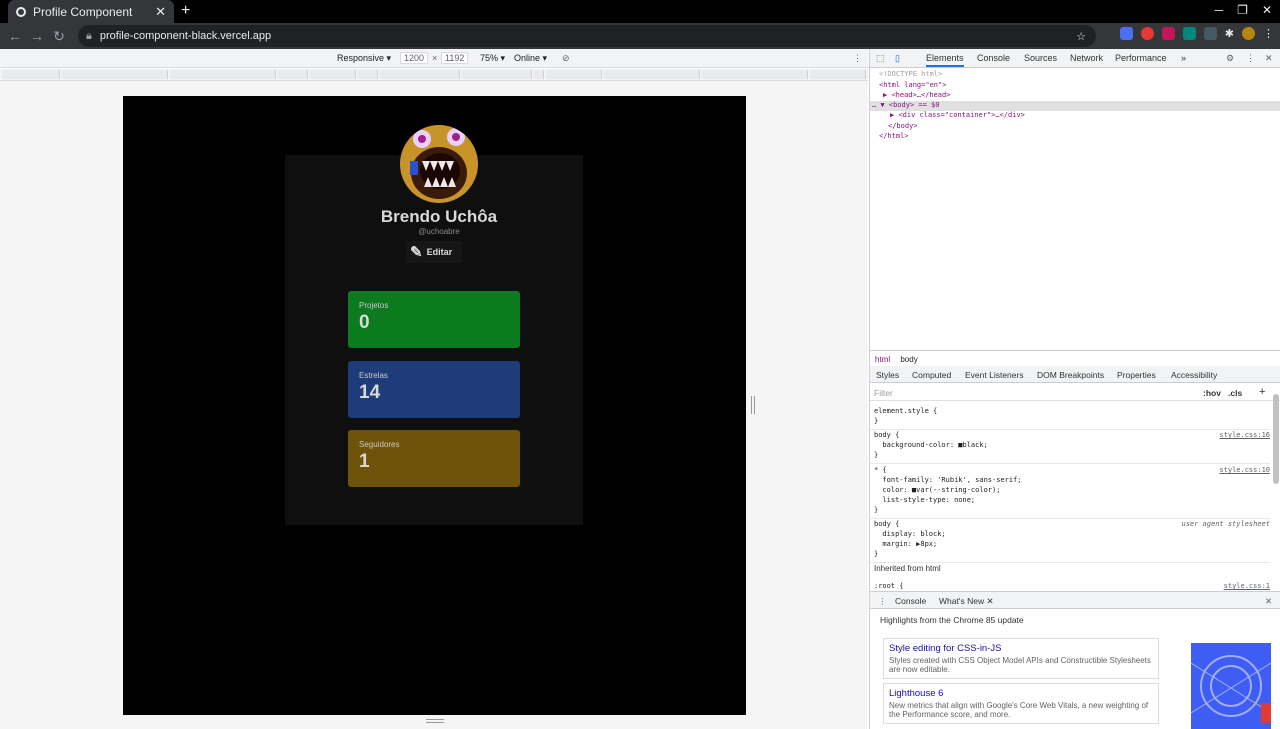  I want to click on tab-properties: Properties, so click(1136, 375).